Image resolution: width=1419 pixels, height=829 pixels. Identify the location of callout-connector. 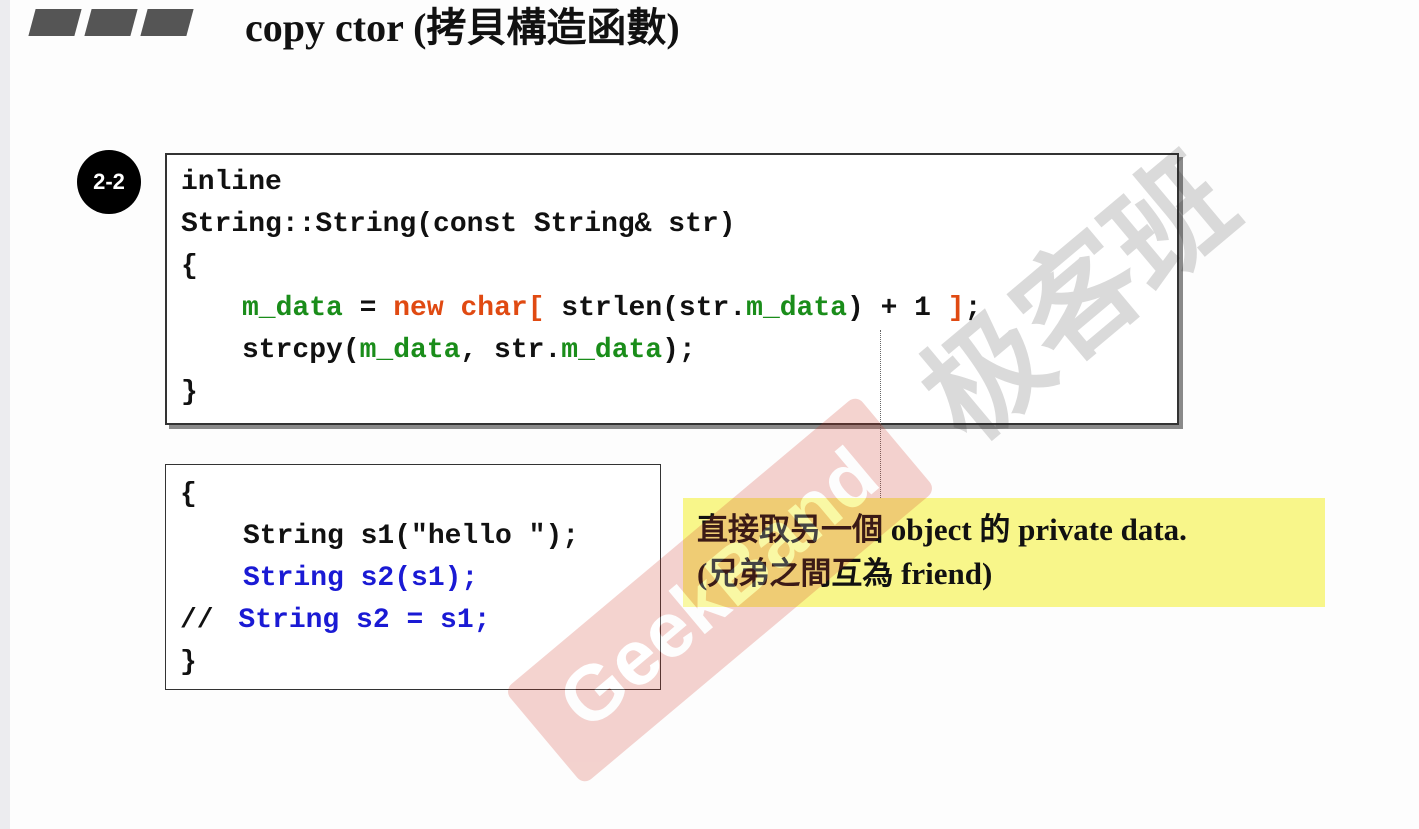
(880, 414).